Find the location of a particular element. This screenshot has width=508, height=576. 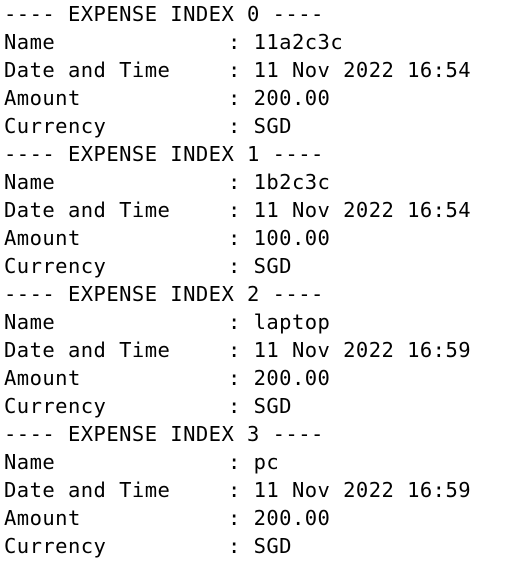

expense-field-row: Amount : 100.00 is located at coordinates (256, 238).